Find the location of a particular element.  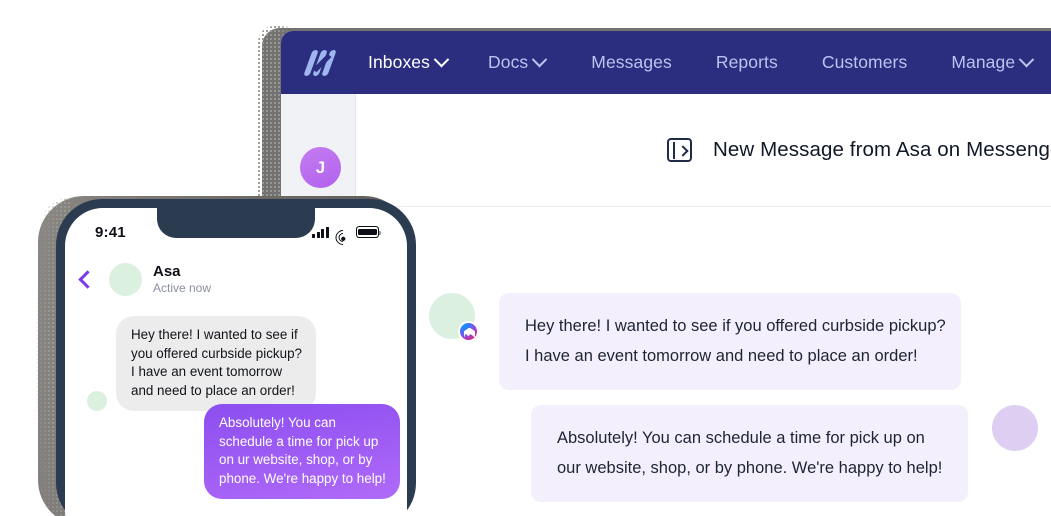

nav-item-messages-label: Messages is located at coordinates (631, 62).